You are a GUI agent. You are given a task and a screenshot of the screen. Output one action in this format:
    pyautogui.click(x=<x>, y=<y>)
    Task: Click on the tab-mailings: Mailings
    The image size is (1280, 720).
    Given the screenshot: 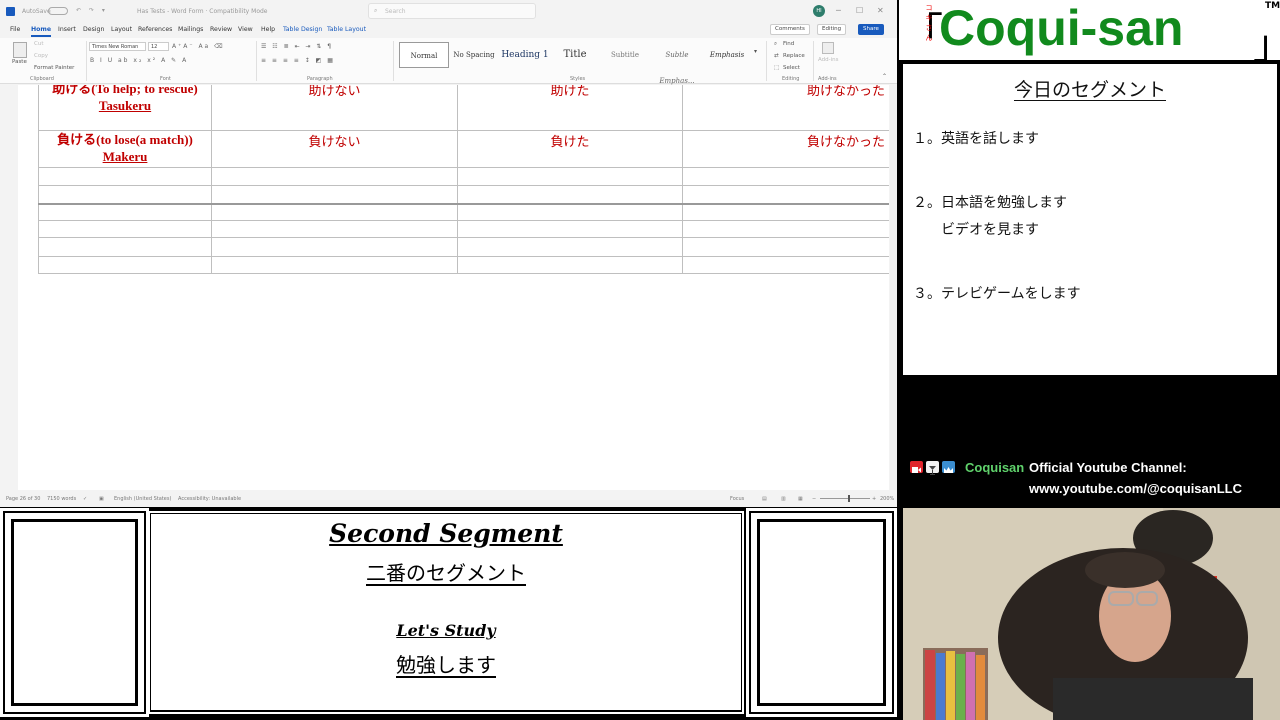 What is the action you would take?
    pyautogui.click(x=190, y=29)
    